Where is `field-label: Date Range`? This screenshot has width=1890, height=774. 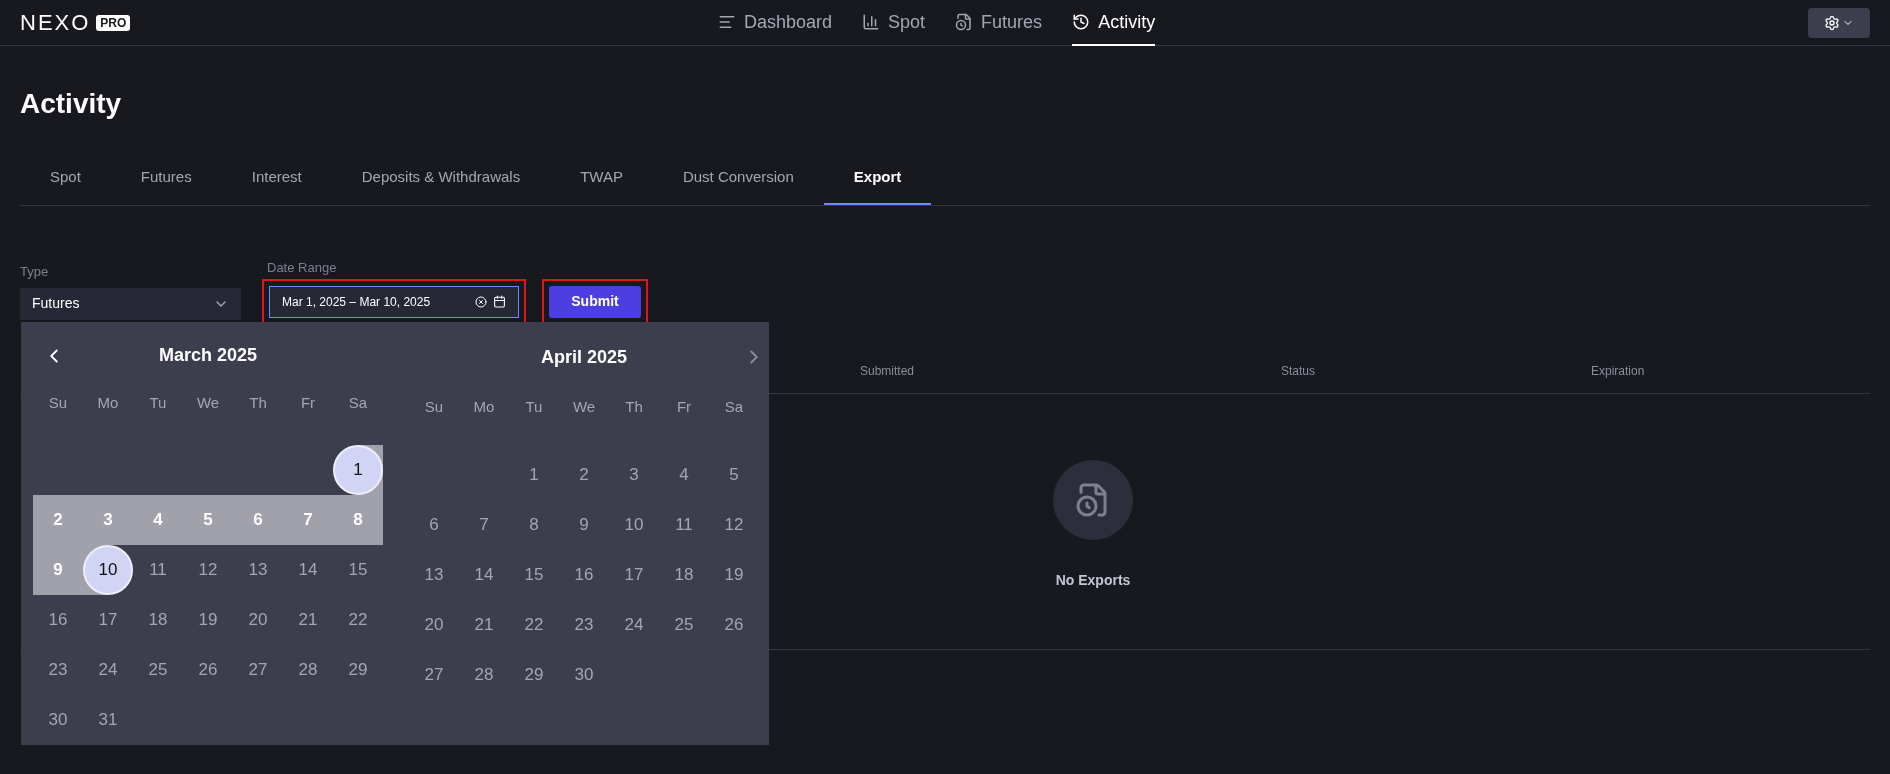 field-label: Date Range is located at coordinates (302, 268).